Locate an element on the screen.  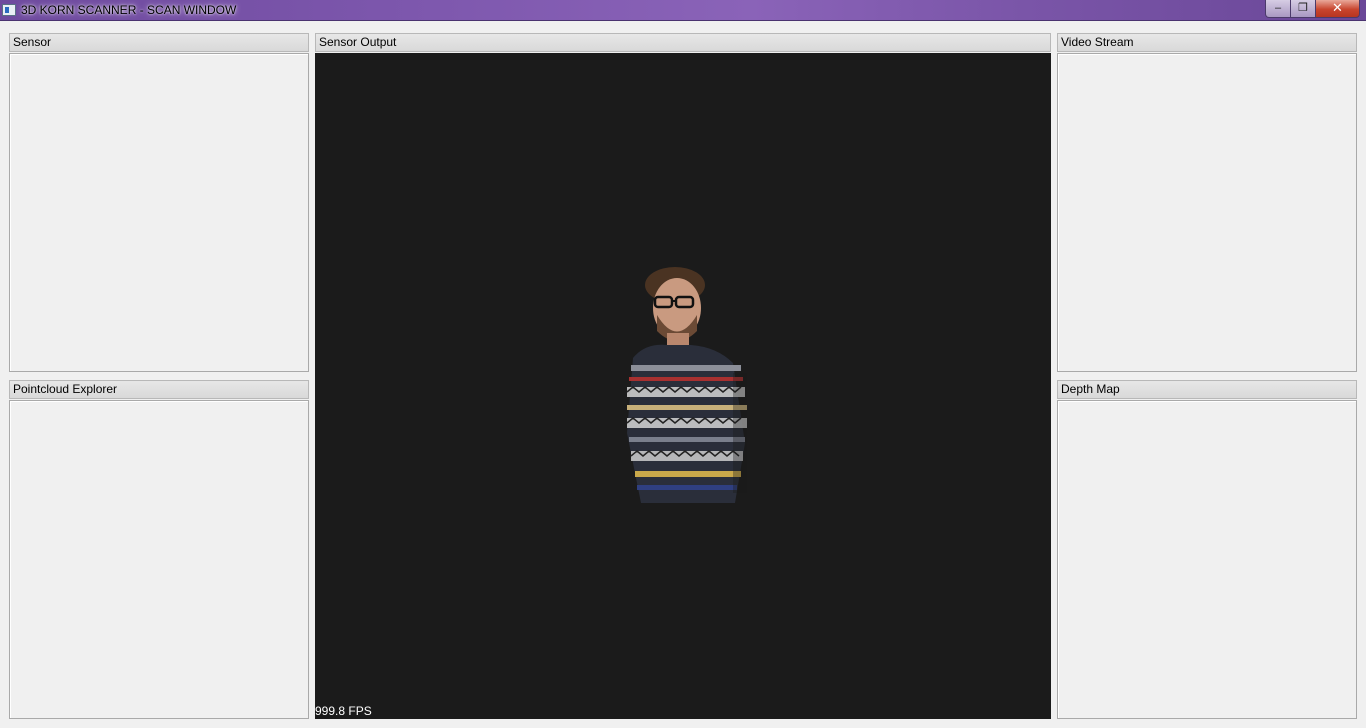
fps-counter: 999.8 FPS is located at coordinates (343, 711).